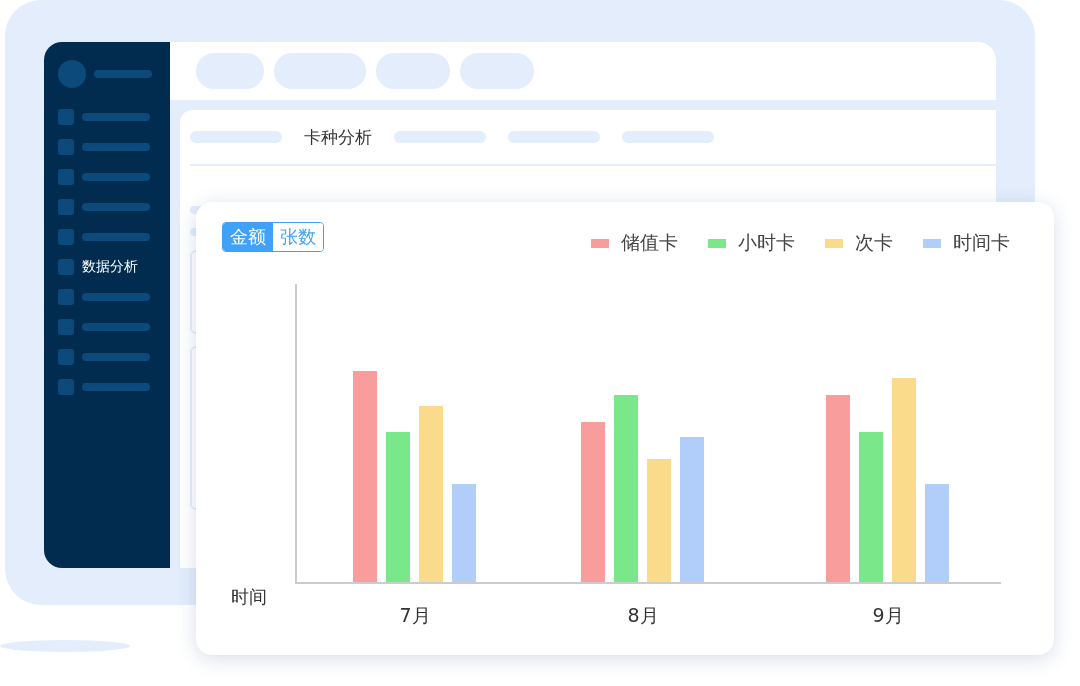  Describe the element at coordinates (981, 242) in the screenshot. I see `legend-label: 时间卡` at that location.